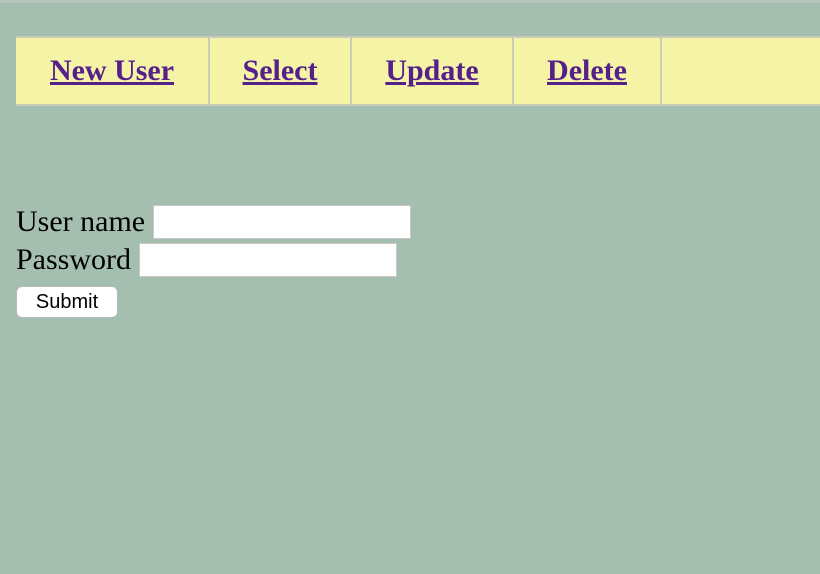 The image size is (820, 574). I want to click on nav-cell-update: Update, so click(433, 71).